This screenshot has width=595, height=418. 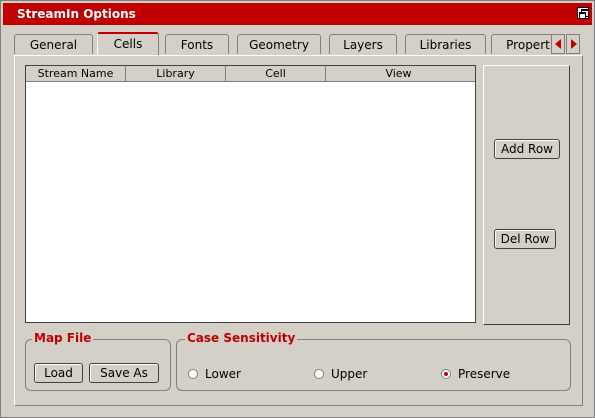 I want to click on column-header-cell: Cell, so click(x=276, y=73).